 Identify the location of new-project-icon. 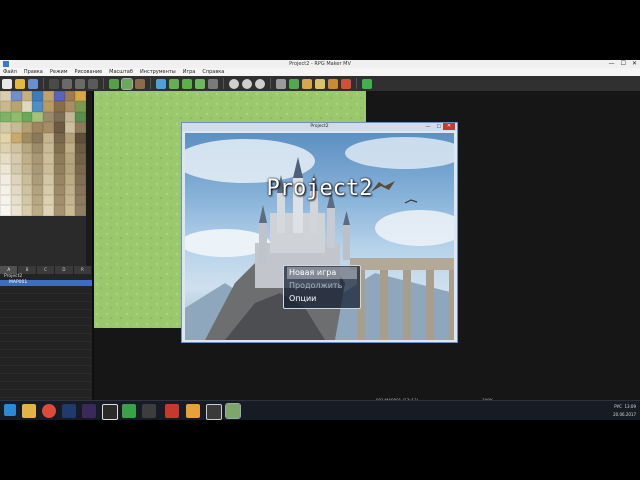
(7, 83).